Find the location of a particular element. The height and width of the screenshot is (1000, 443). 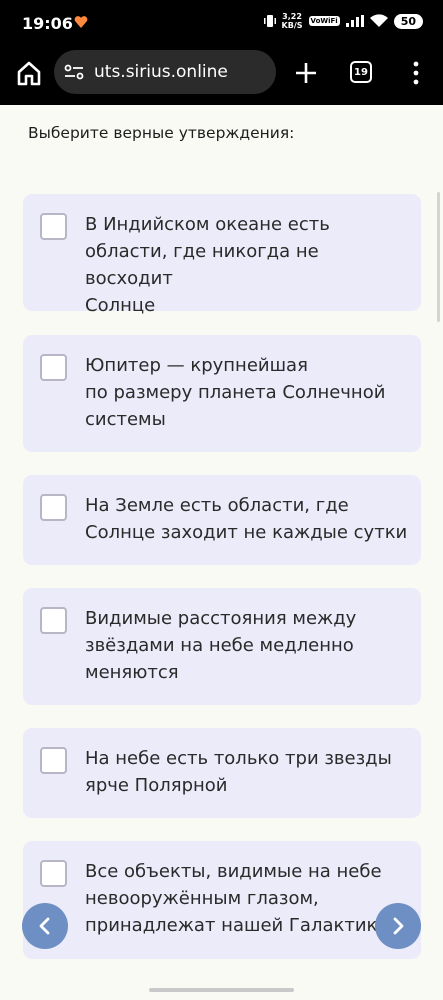

previous-button is located at coordinates (45, 926).